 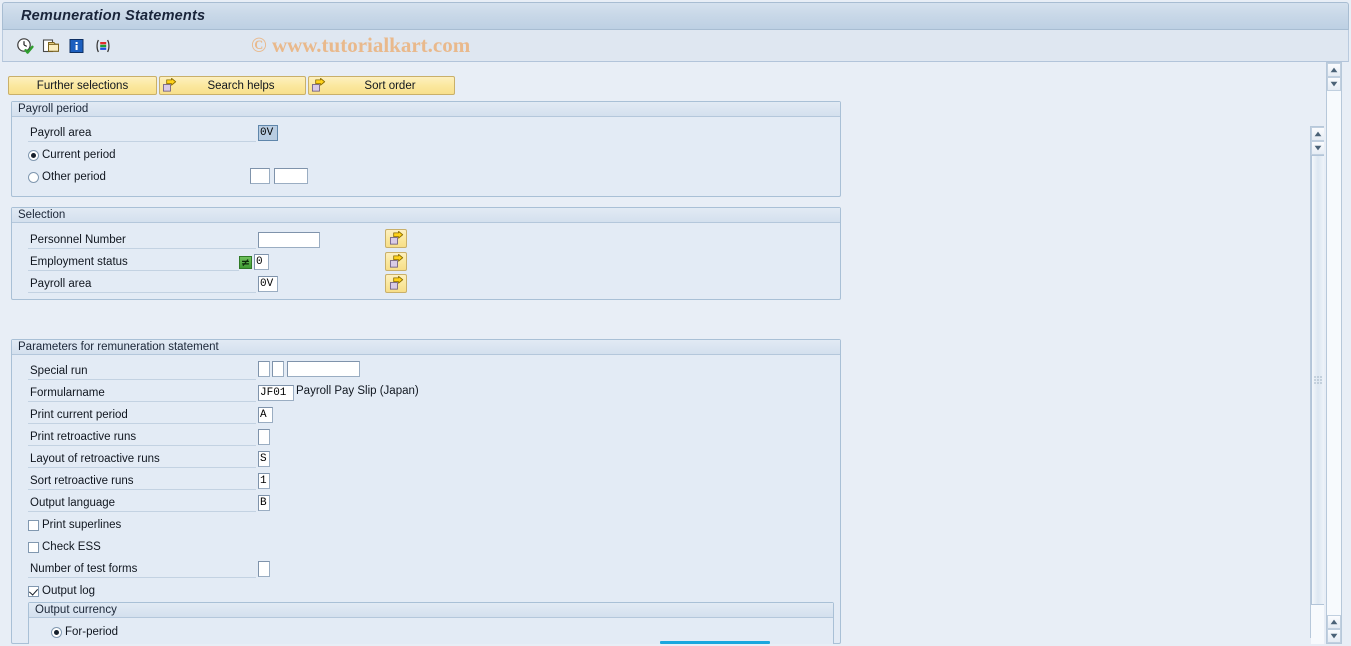 What do you see at coordinates (426, 109) in the screenshot?
I see `payroll-period-group-title: Payroll period` at bounding box center [426, 109].